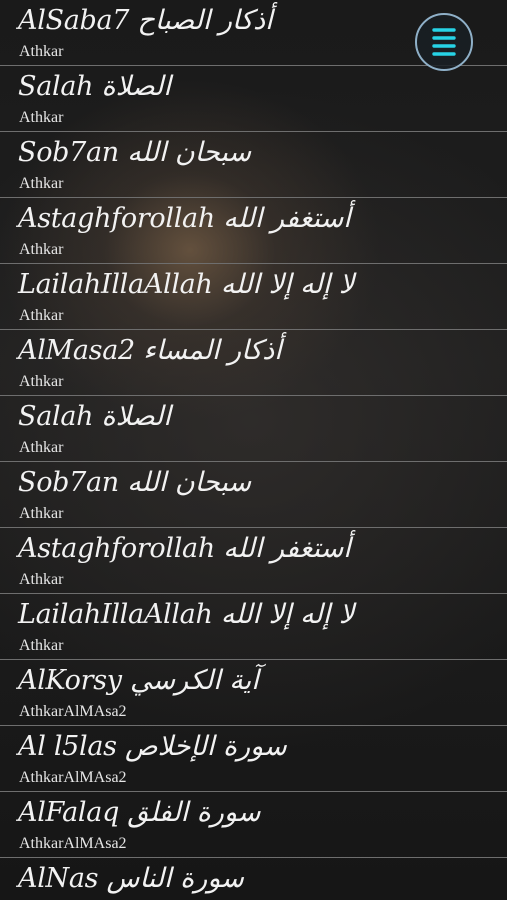 This screenshot has width=507, height=900. What do you see at coordinates (131, 878) in the screenshot?
I see `item-title: AlNas سورة الناس` at bounding box center [131, 878].